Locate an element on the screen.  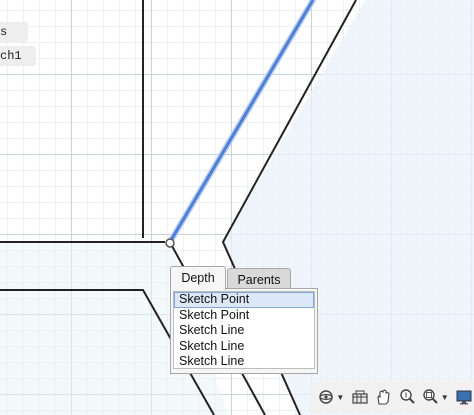
list-item-sketch-line-2: Sketch Line is located at coordinates (244, 347).